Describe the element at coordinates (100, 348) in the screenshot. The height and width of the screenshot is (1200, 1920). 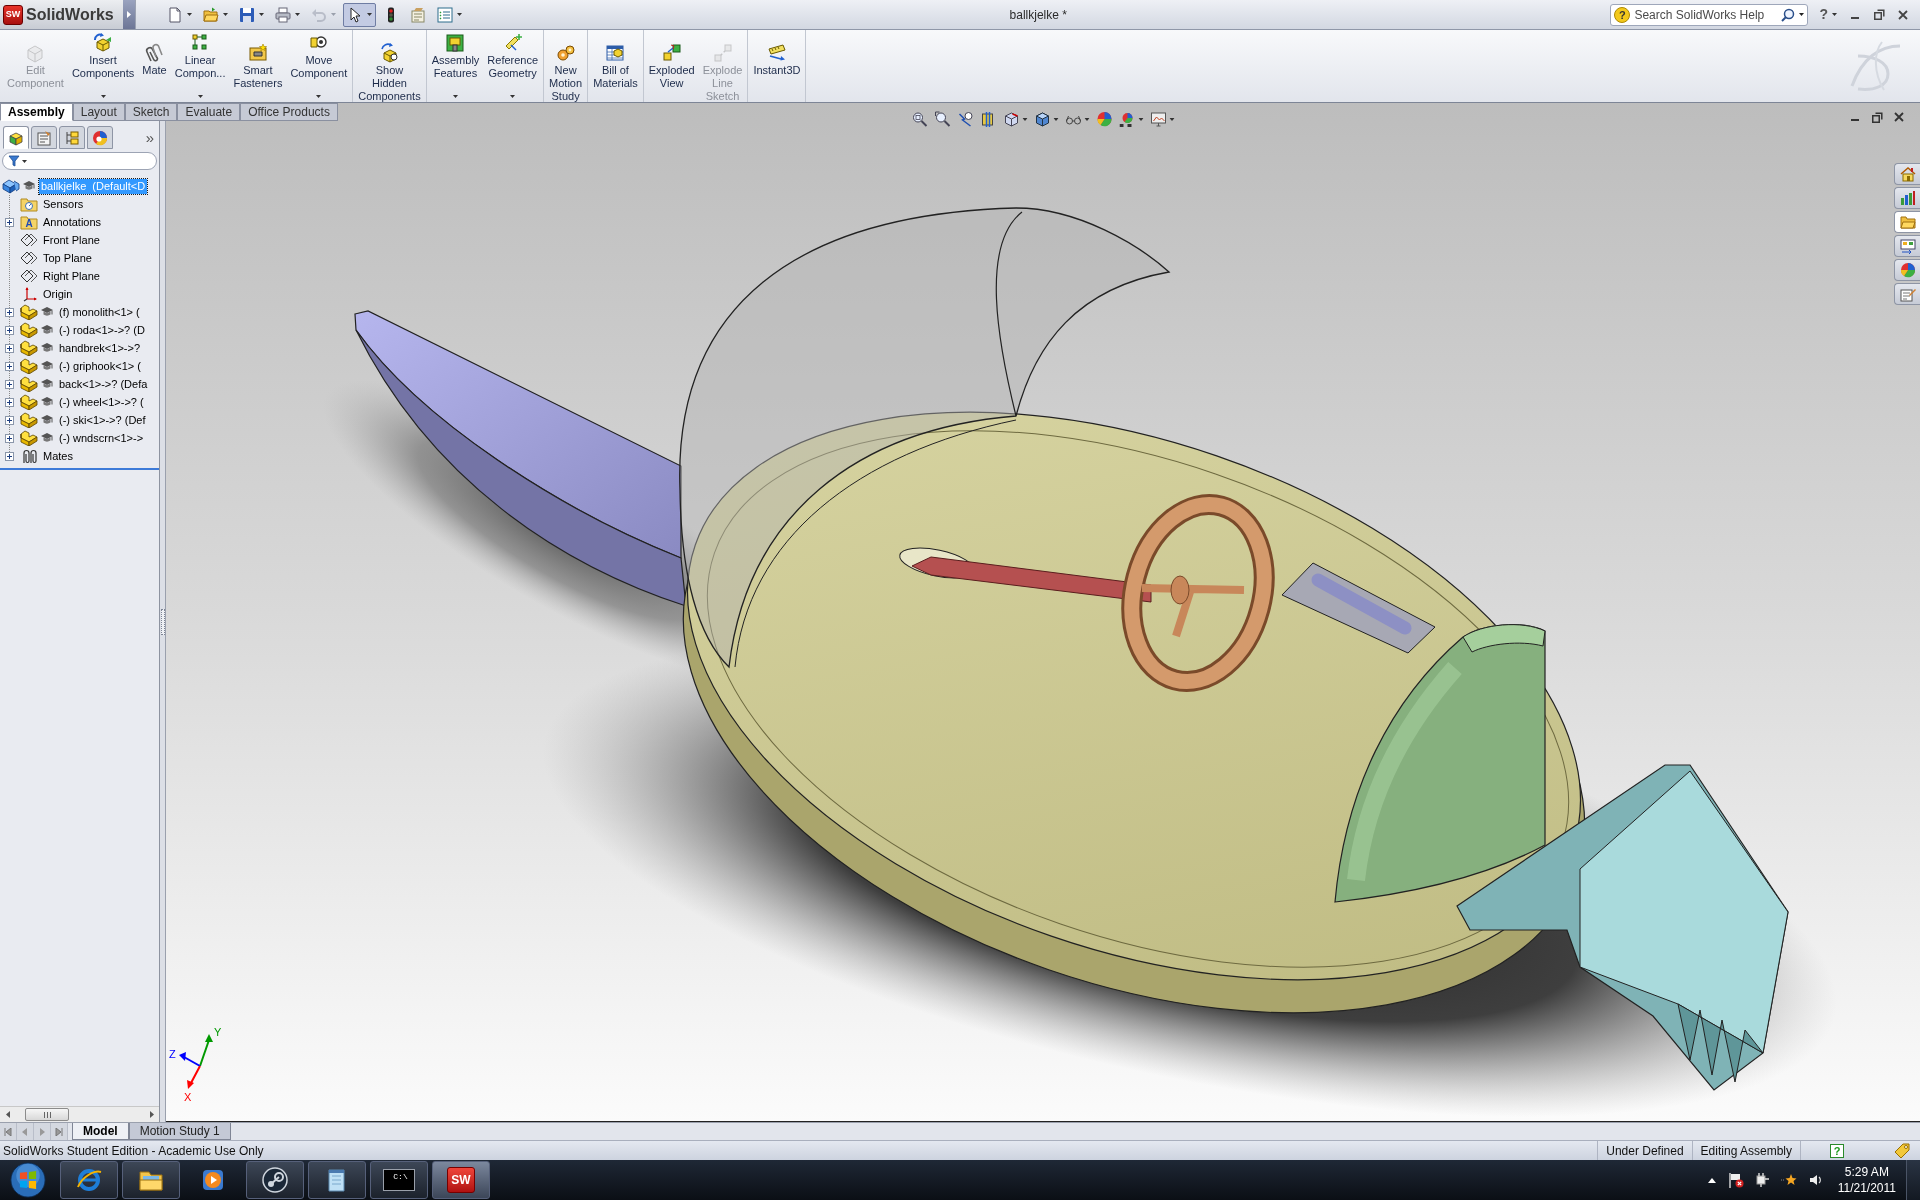
I see `tree-item: handbrek<1>->?` at that location.